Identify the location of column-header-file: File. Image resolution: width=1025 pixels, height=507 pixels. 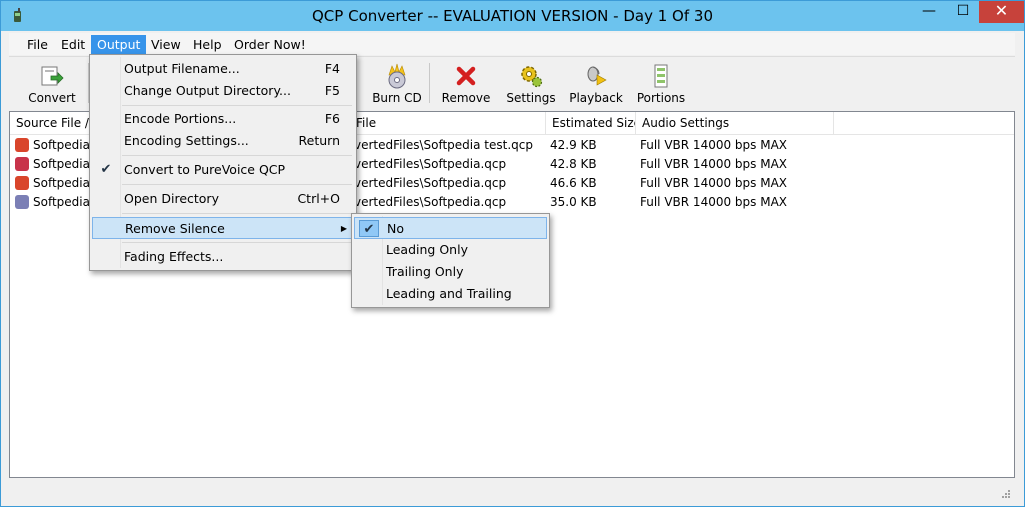
(448, 123).